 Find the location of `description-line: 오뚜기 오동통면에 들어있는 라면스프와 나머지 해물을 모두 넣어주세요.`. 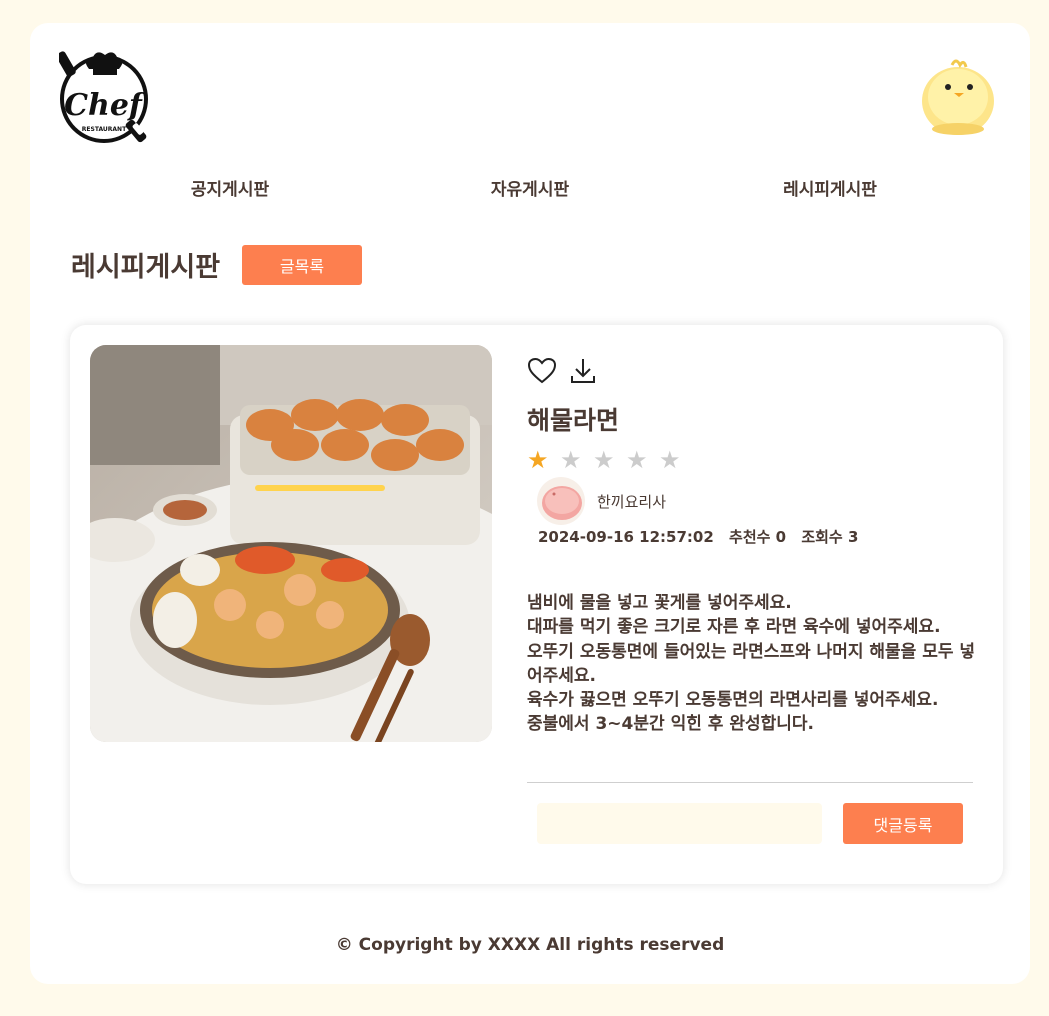

description-line: 오뚜기 오동통면에 들어있는 라면스프와 나머지 해물을 모두 넣어주세요. is located at coordinates (751, 663).